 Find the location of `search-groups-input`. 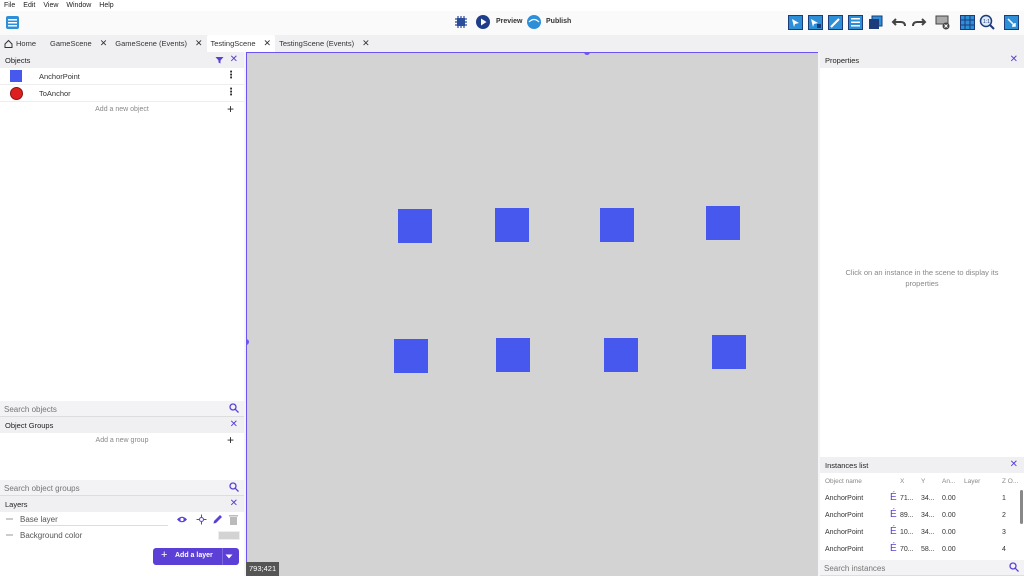

search-groups-input is located at coordinates (114, 488).